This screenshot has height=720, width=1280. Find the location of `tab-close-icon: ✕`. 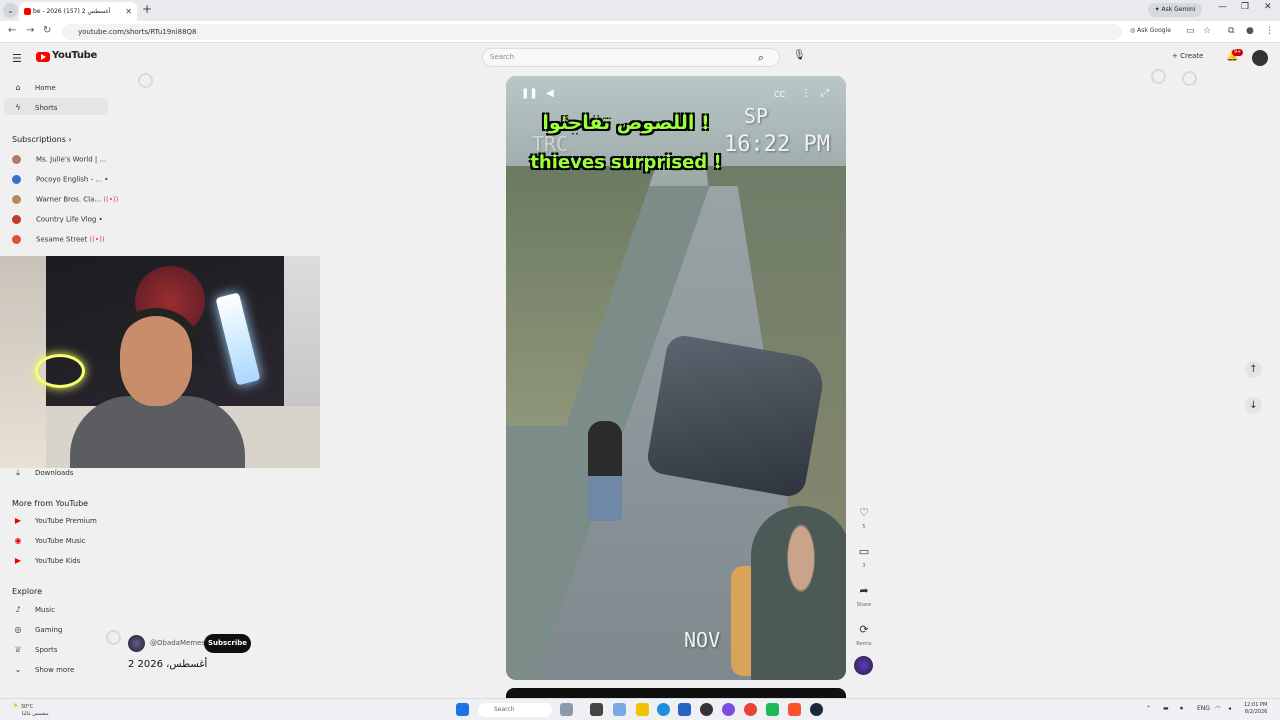

tab-close-icon: ✕ is located at coordinates (128, 11).